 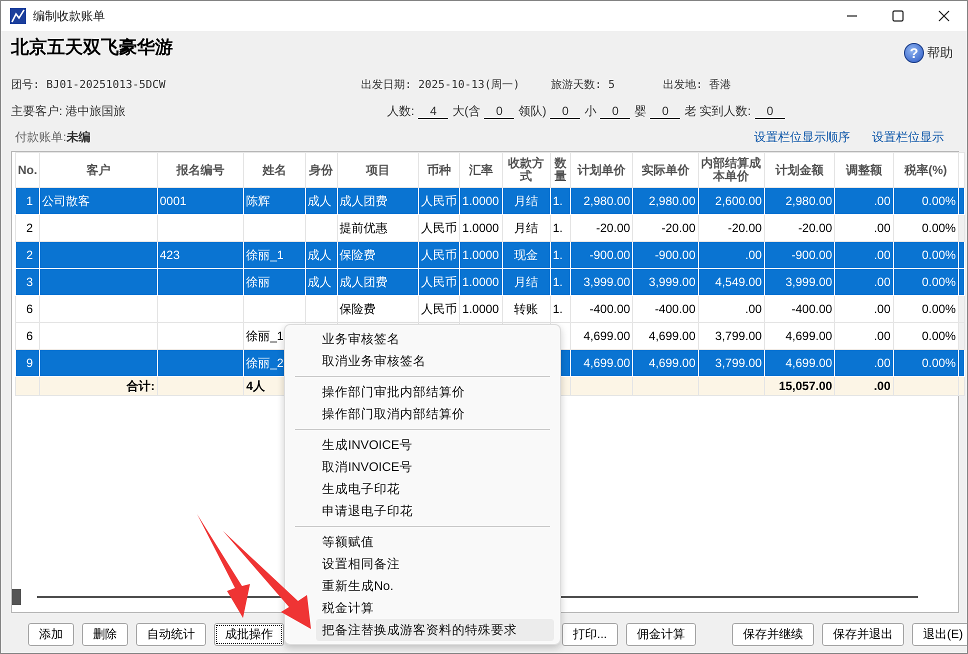 I want to click on close-icon, so click(x=944, y=16).